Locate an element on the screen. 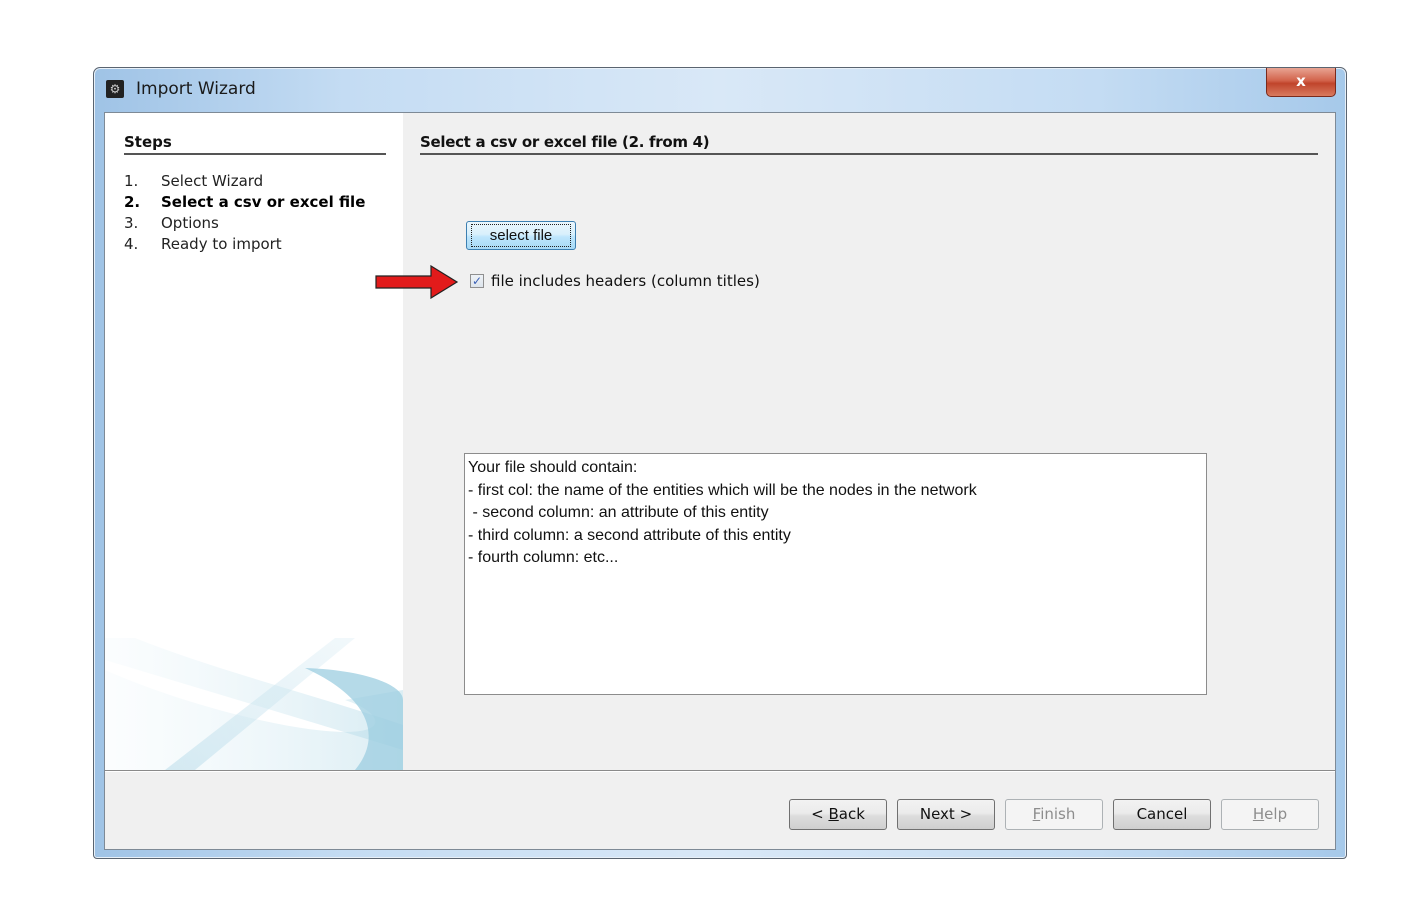 The image size is (1411, 920). next-button: Next > is located at coordinates (946, 814).